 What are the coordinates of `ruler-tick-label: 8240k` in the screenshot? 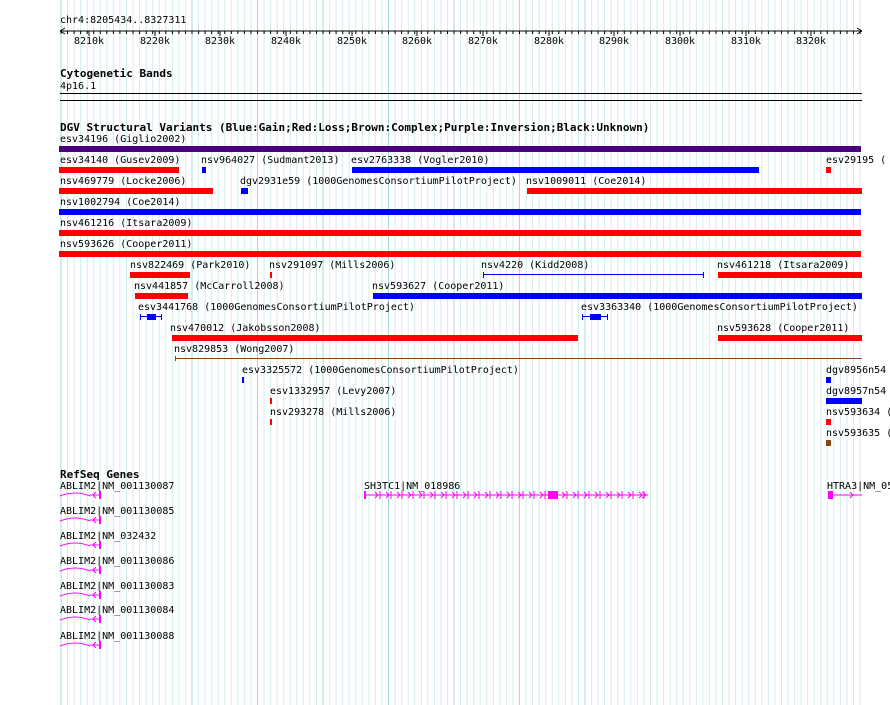 It's located at (286, 41).